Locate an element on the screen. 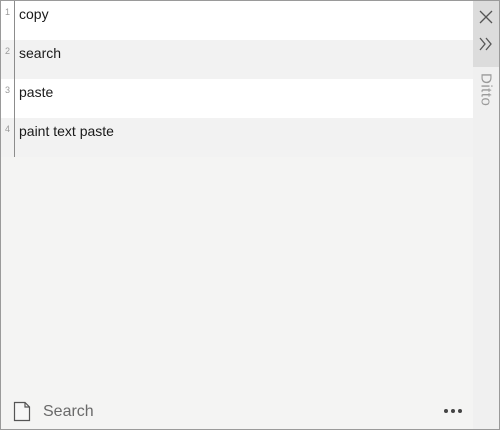 This screenshot has height=430, width=500. close-icon is located at coordinates (486, 17).